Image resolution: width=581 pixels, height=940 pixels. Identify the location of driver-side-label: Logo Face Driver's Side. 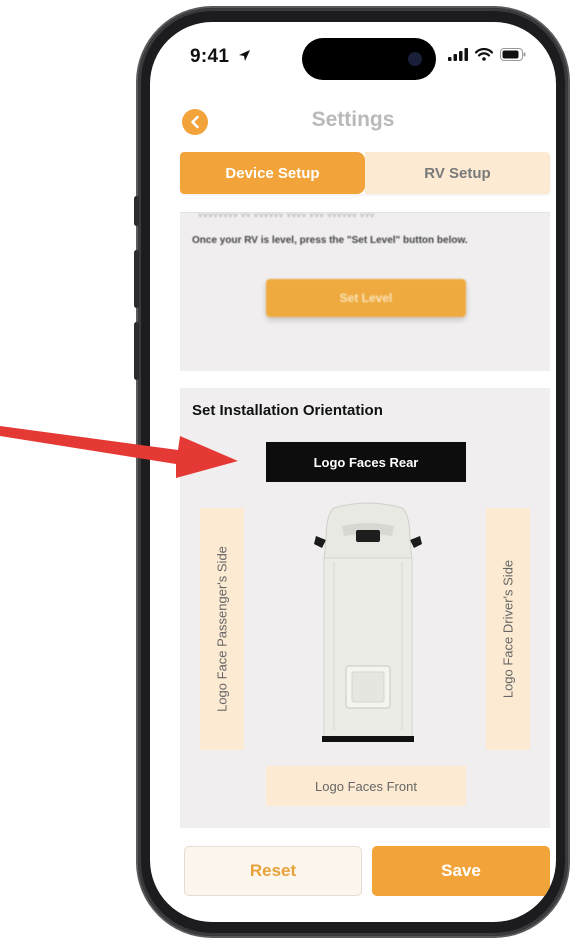
(508, 629).